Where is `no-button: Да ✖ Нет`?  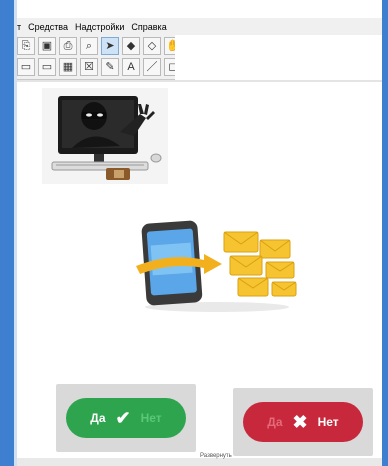
no-button: Да ✖ Нет is located at coordinates (303, 422).